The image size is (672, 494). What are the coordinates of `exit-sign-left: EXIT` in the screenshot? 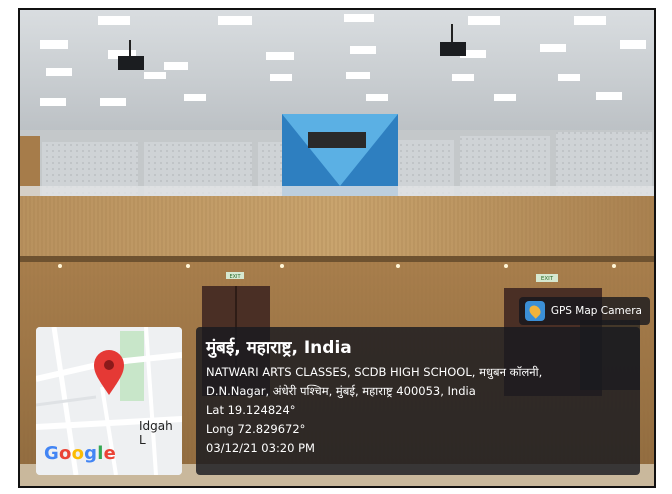 It's located at (235, 276).